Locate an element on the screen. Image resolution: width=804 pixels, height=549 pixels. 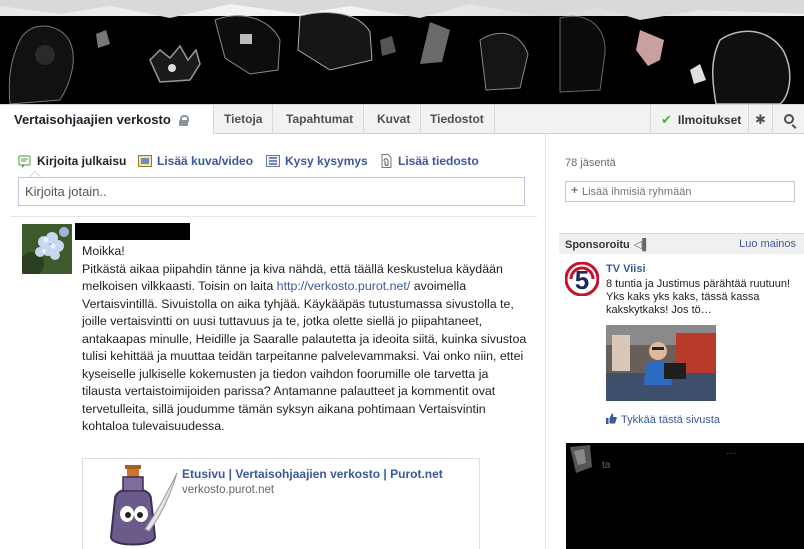
sponsored-header: Sponsoroitu ◁▌ Luo mainos is located at coordinates (681, 243).